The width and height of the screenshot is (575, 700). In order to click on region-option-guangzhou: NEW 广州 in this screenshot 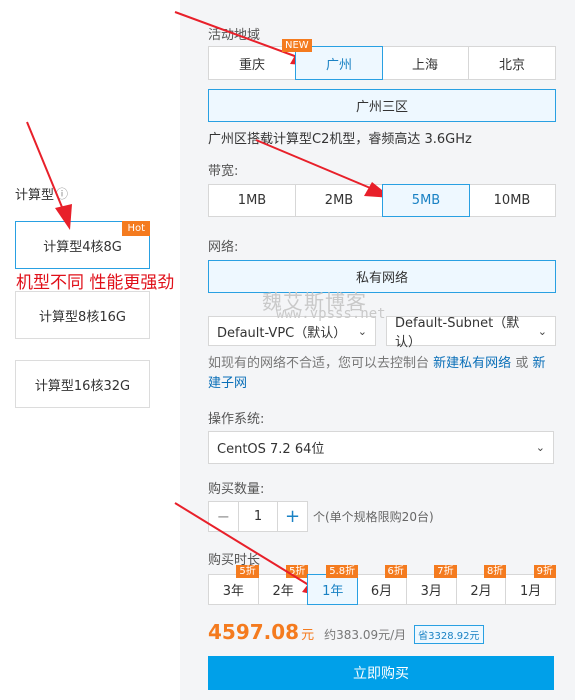, I will do `click(332, 59)`.